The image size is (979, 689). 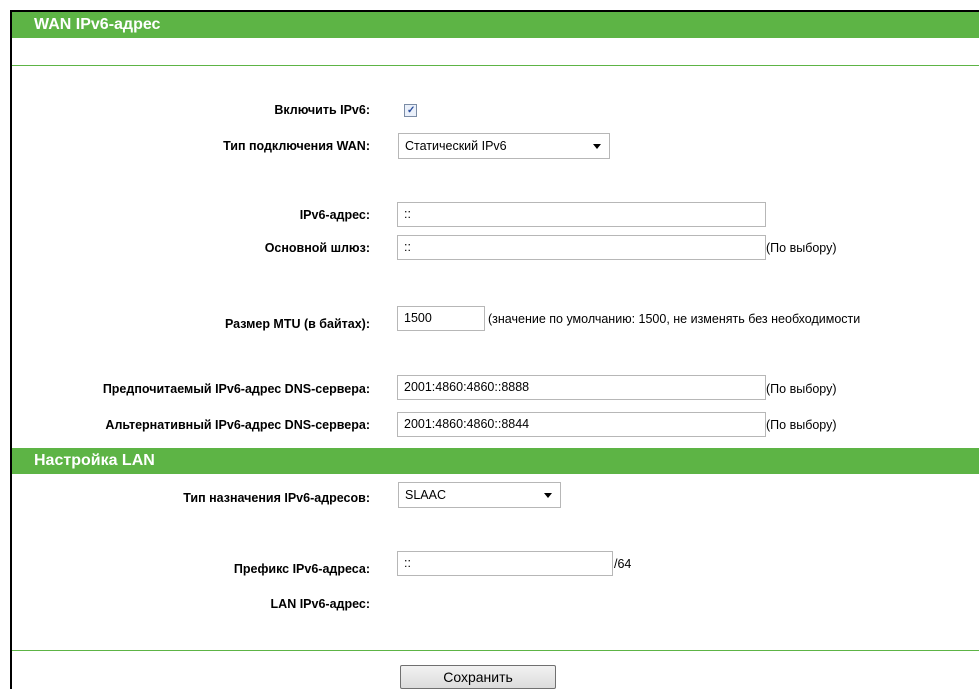 I want to click on enable-ipv6-checkbox: ✓, so click(x=410, y=110).